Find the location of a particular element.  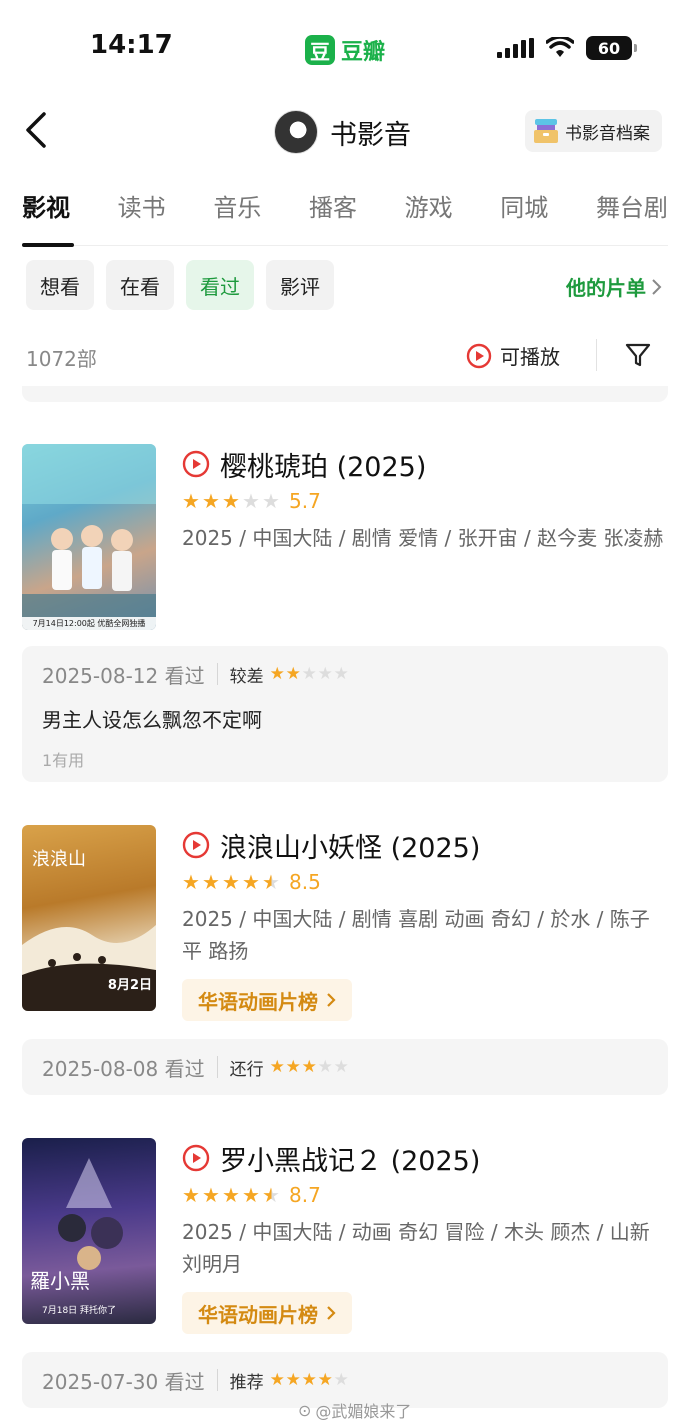

back-button is located at coordinates (40, 130).